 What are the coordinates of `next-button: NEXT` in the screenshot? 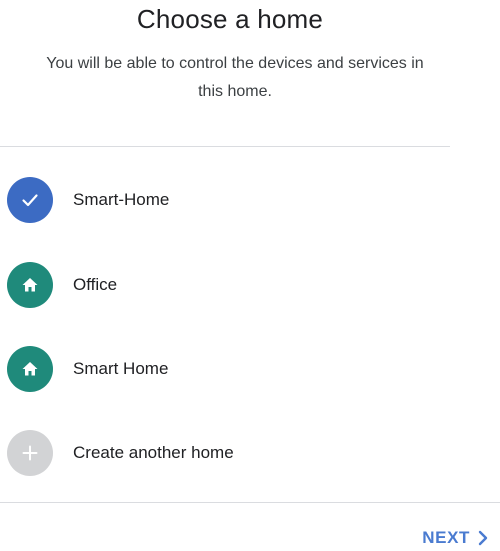 It's located at (455, 538).